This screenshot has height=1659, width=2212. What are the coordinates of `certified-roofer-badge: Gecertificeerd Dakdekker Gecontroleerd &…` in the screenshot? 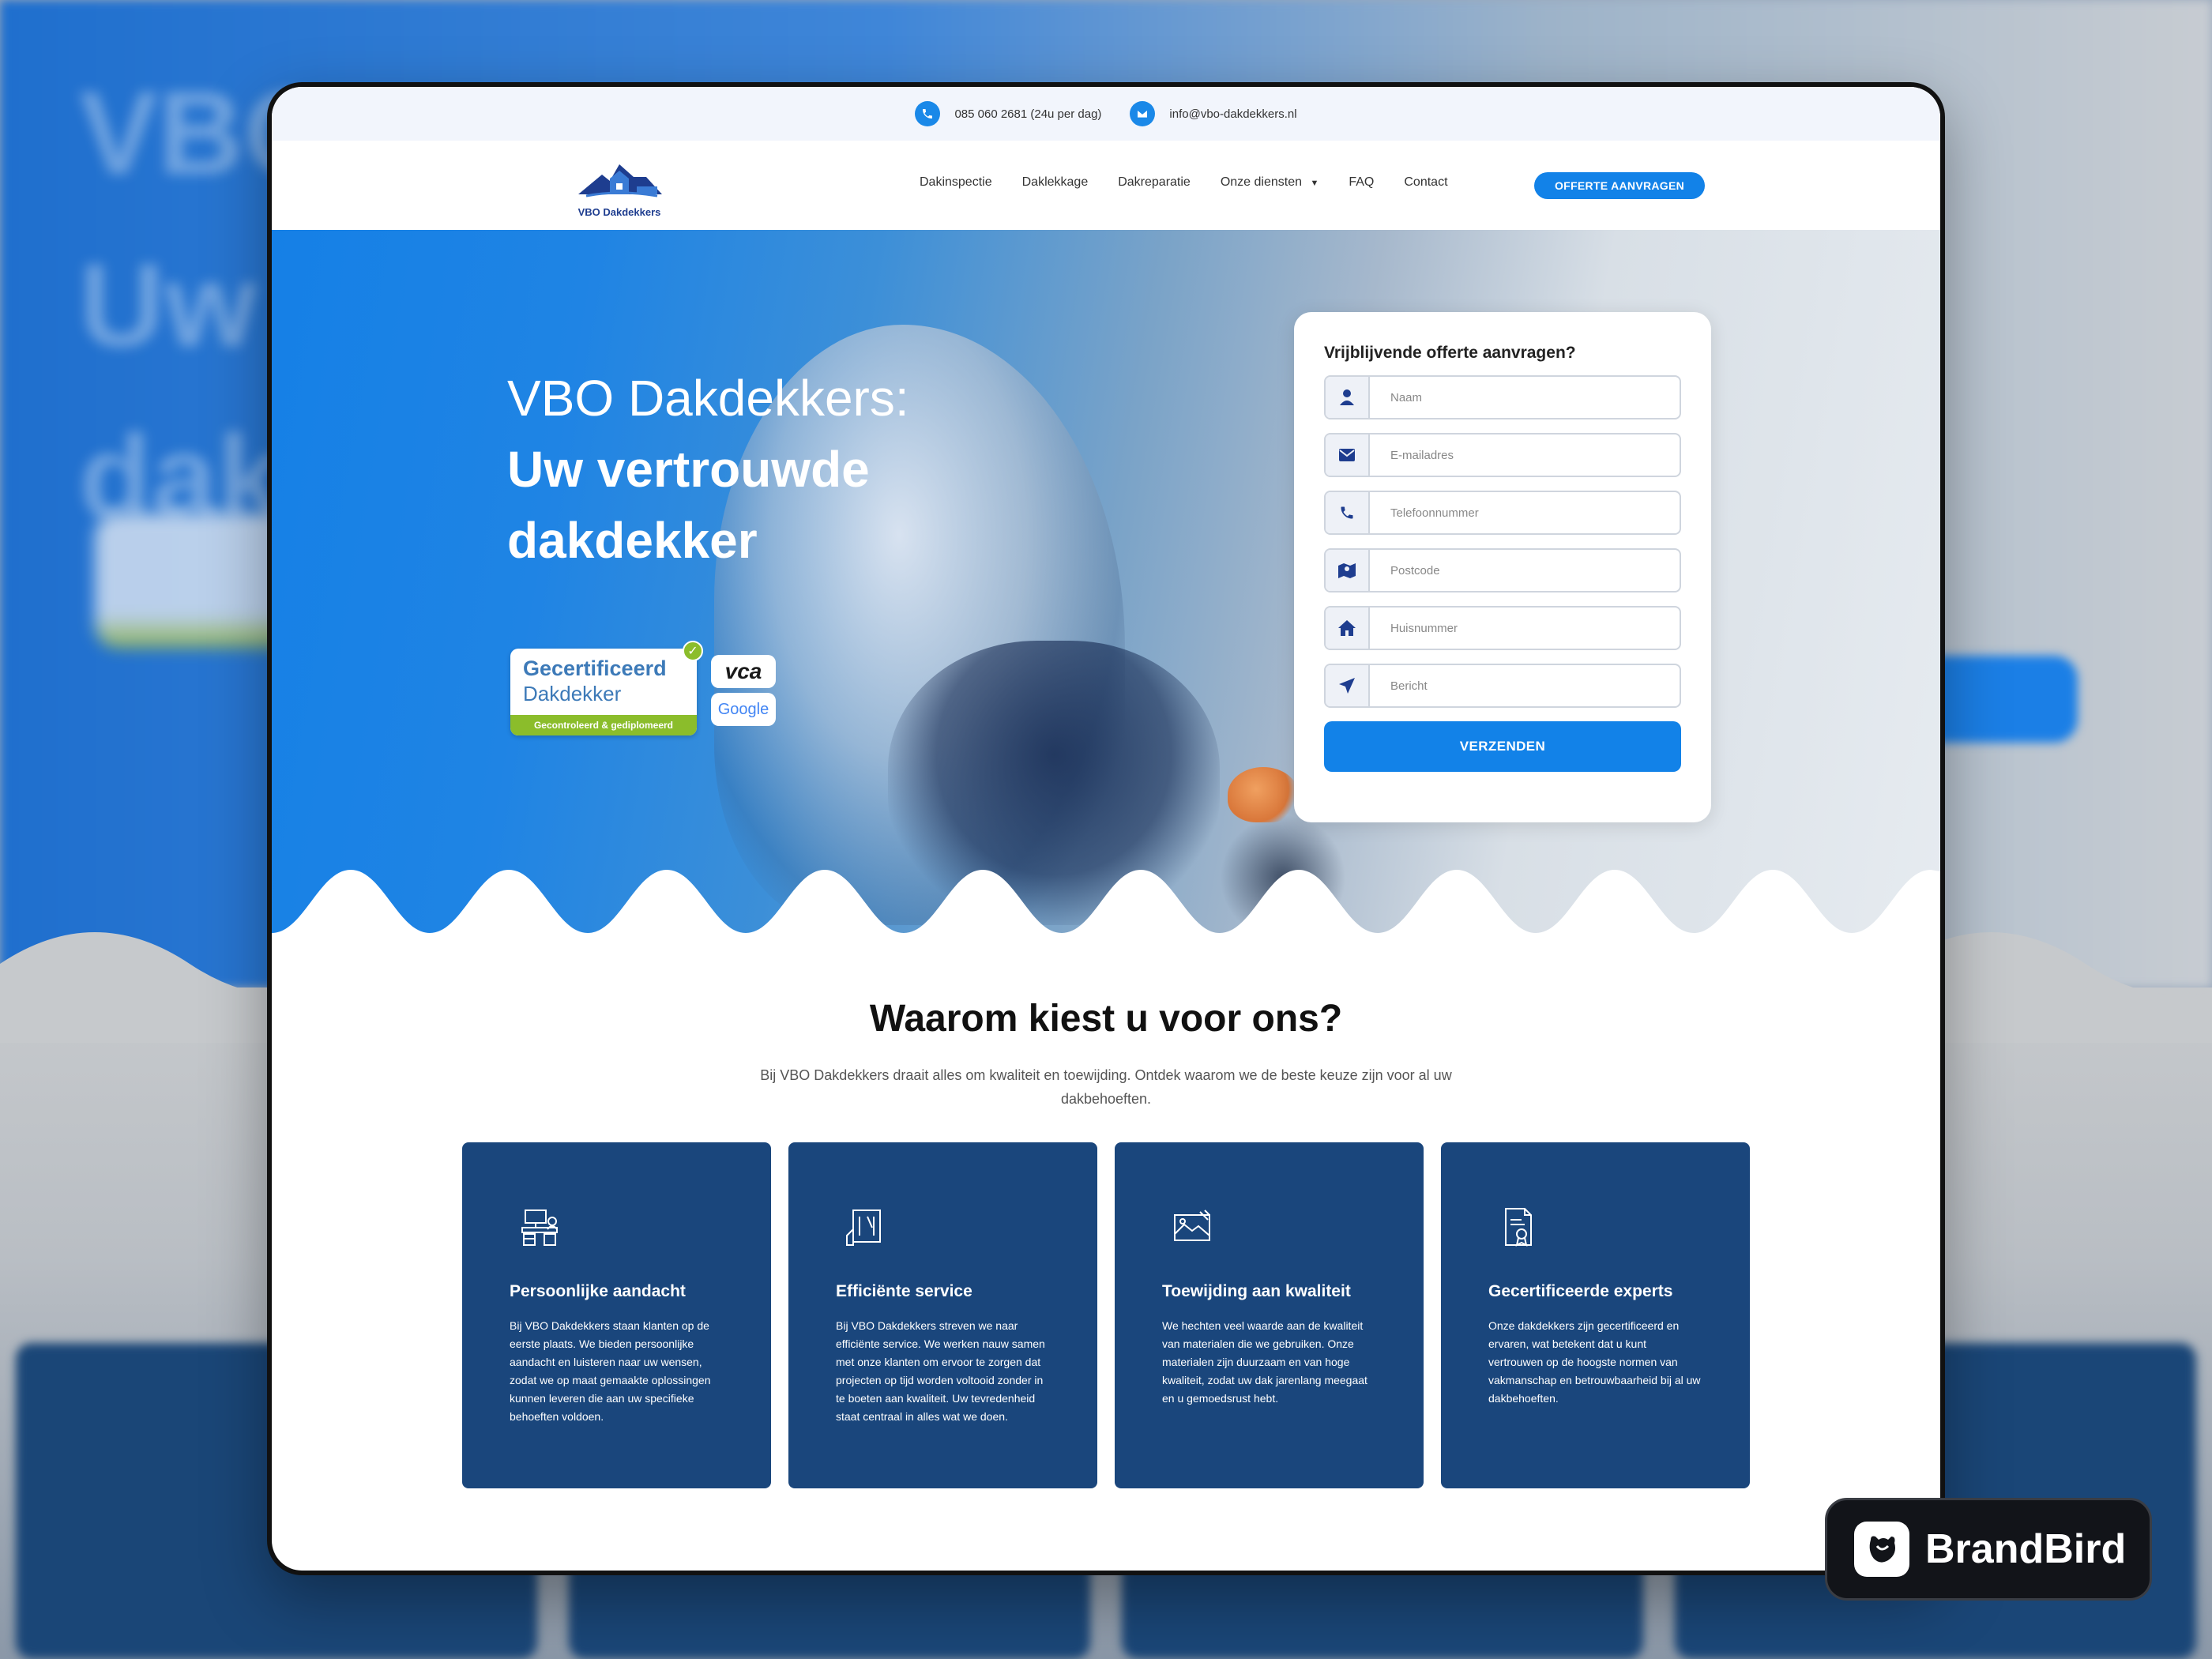 It's located at (603, 692).